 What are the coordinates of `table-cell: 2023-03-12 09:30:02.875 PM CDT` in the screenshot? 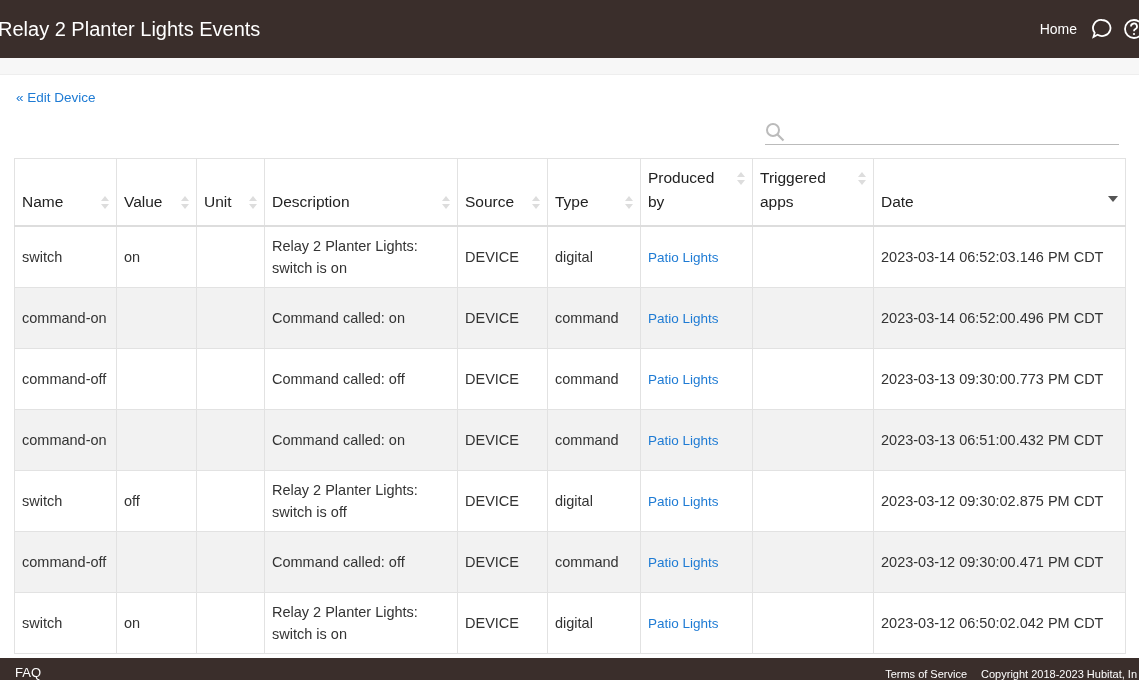 It's located at (992, 501).